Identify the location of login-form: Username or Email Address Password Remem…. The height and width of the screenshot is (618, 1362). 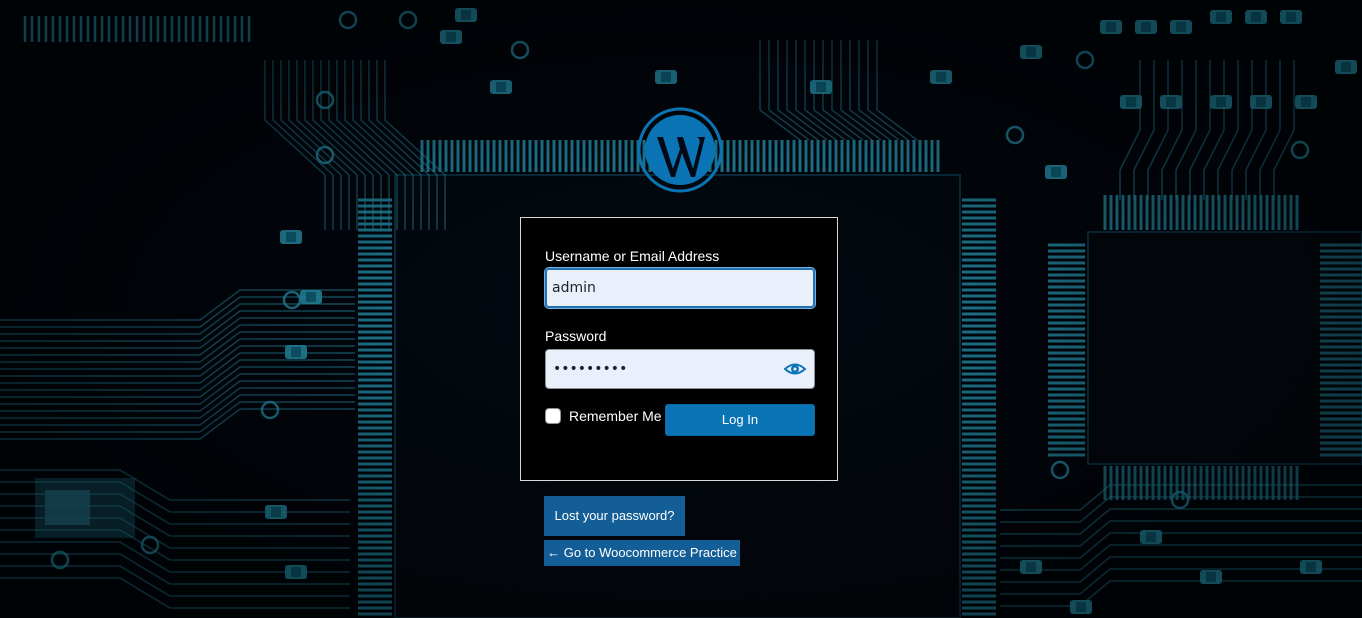
(679, 349).